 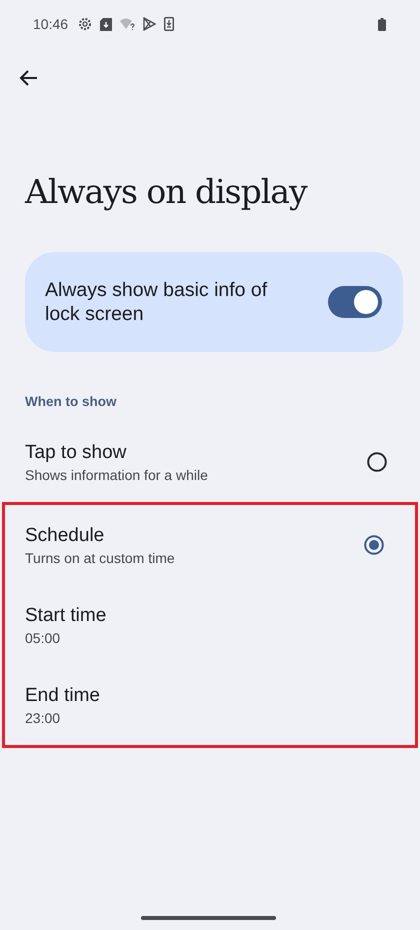 I want to click on toggle-card: Always show basic info of lock screen, so click(x=214, y=302).